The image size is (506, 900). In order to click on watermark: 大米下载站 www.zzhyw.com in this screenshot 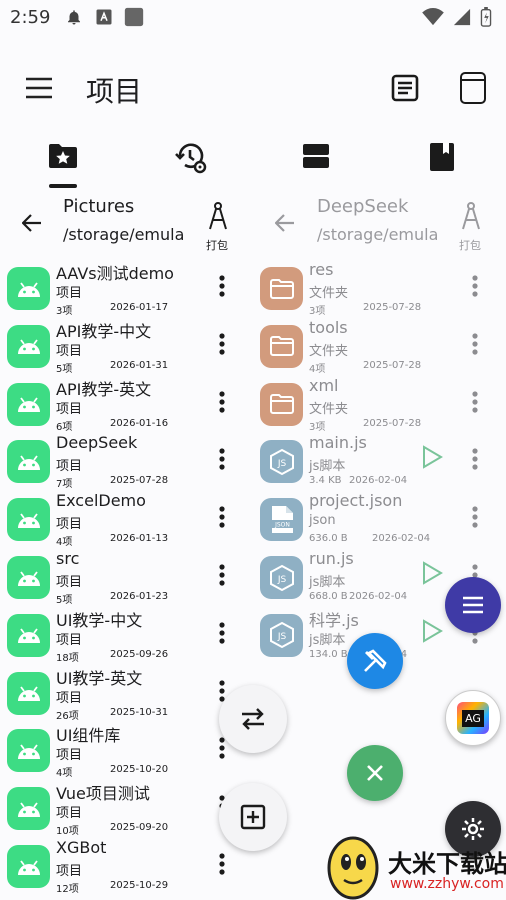, I will do `click(416, 865)`.